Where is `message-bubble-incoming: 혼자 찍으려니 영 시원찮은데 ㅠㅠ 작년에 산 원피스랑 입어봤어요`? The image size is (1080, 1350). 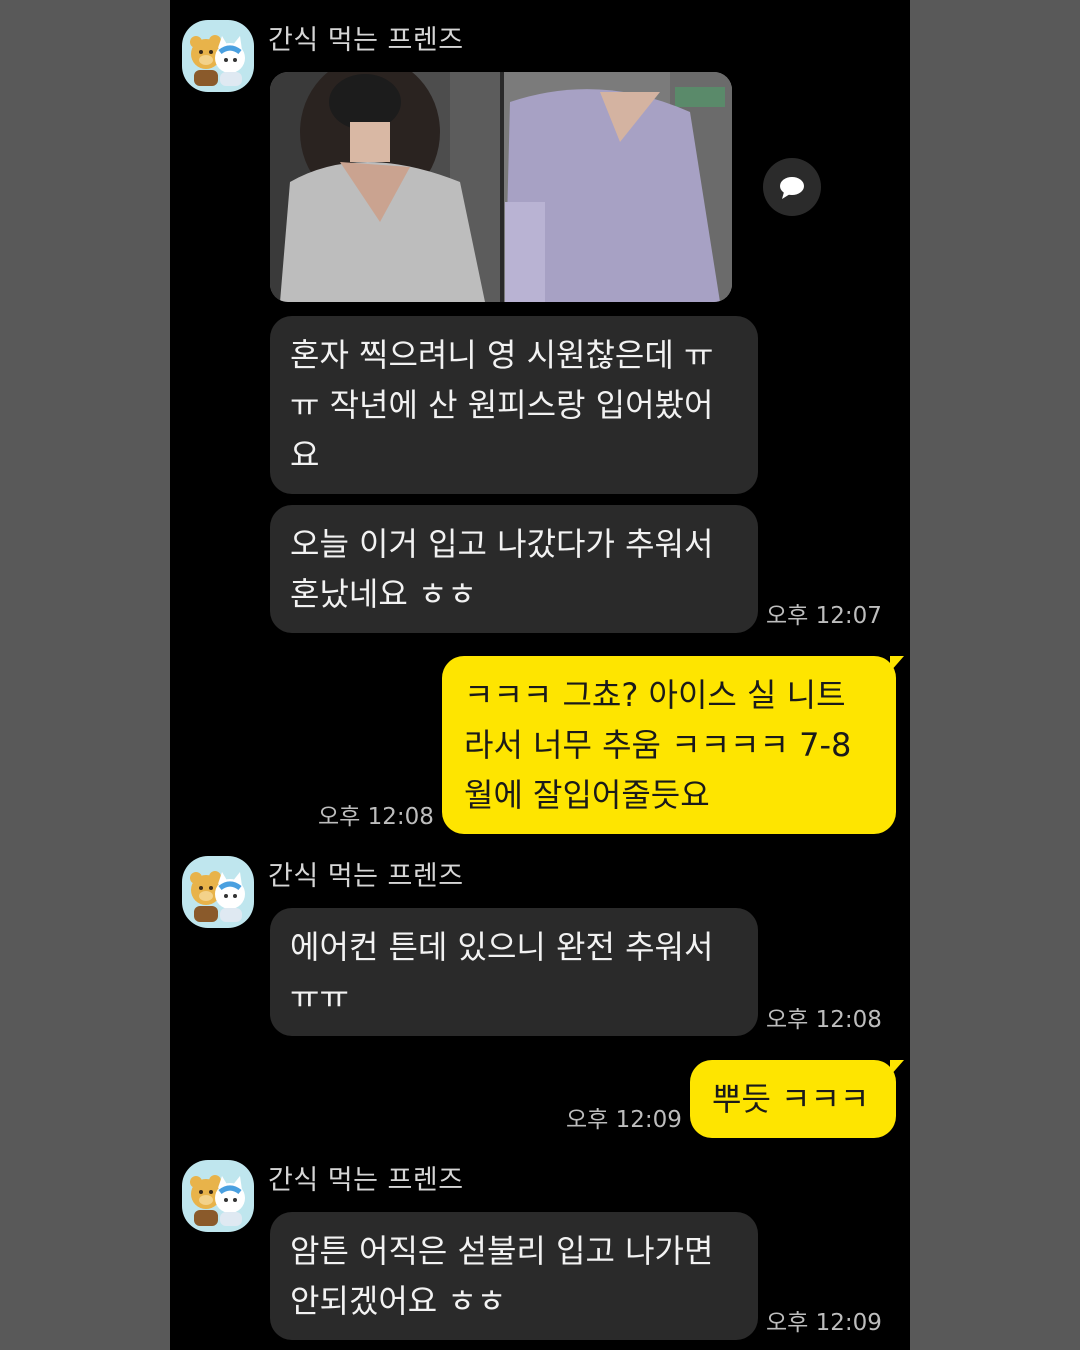 message-bubble-incoming: 혼자 찍으려니 영 시원찮은데 ㅠㅠ 작년에 산 원피스랑 입어봤어요 is located at coordinates (514, 405).